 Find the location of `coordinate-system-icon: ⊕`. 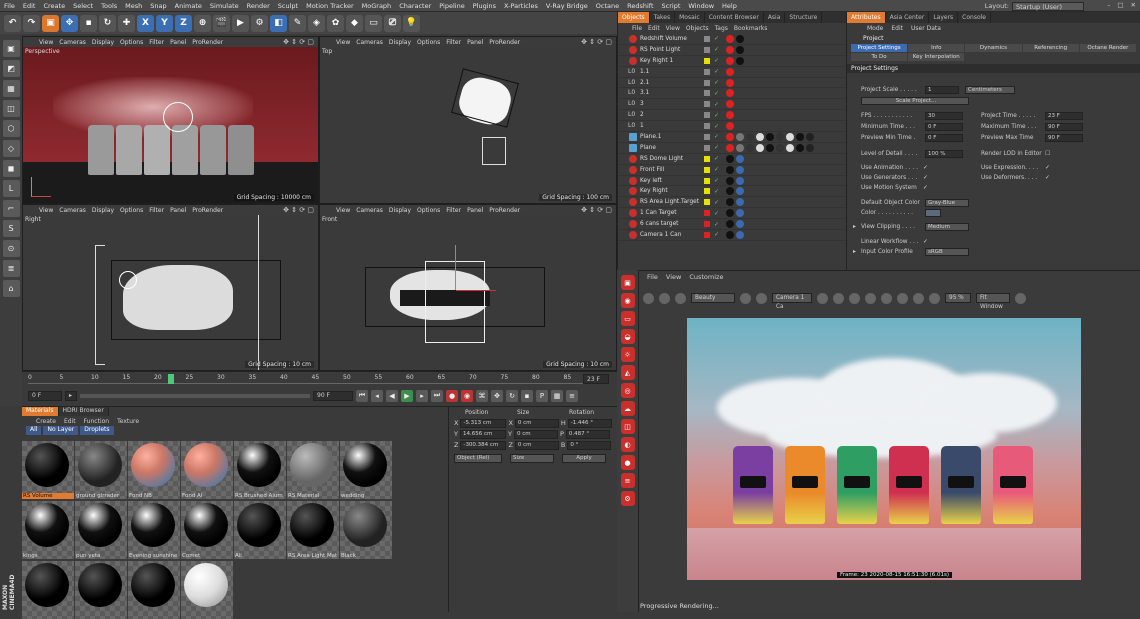

coordinate-system-icon: ⊕ is located at coordinates (202, 23).